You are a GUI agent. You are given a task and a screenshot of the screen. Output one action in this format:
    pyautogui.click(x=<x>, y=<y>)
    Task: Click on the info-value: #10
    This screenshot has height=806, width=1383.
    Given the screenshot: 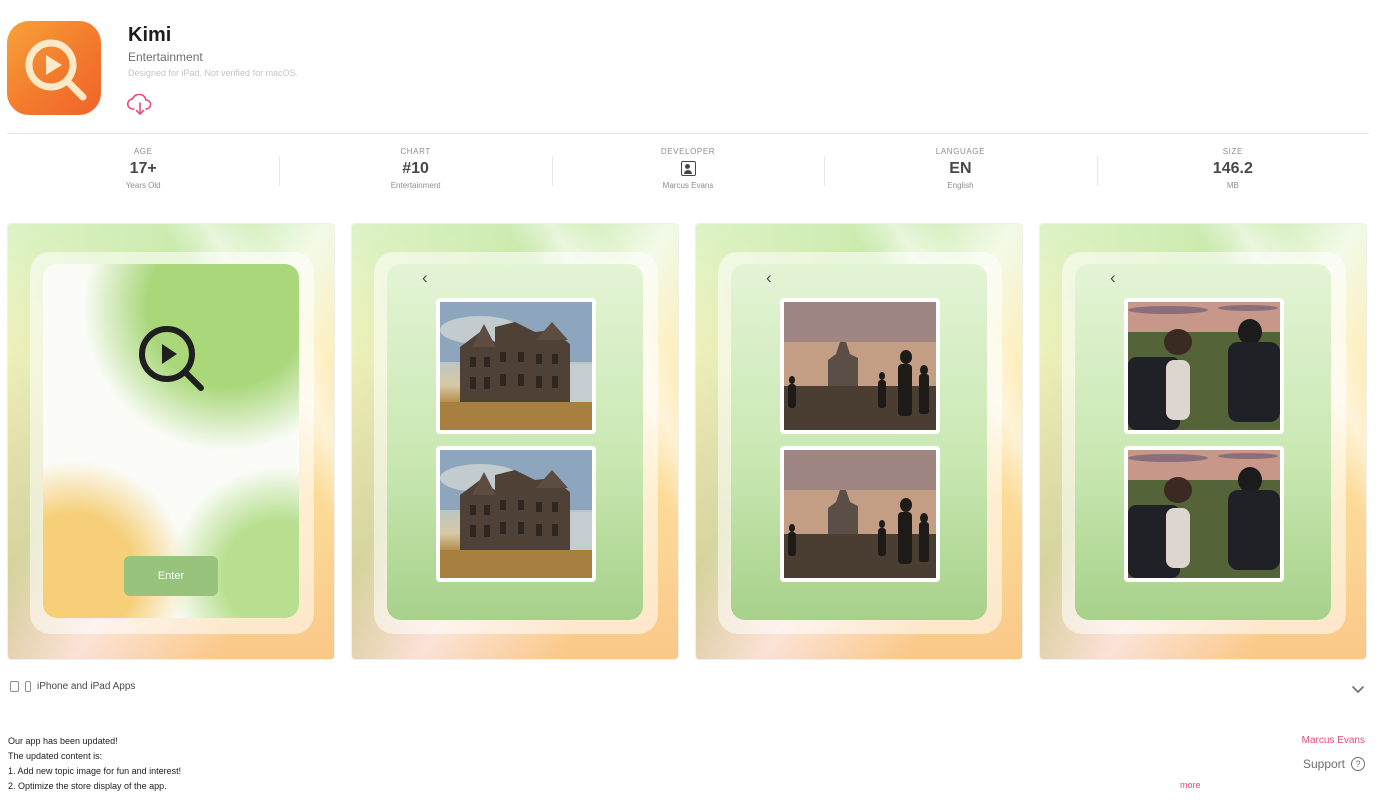 What is the action you would take?
    pyautogui.click(x=415, y=168)
    